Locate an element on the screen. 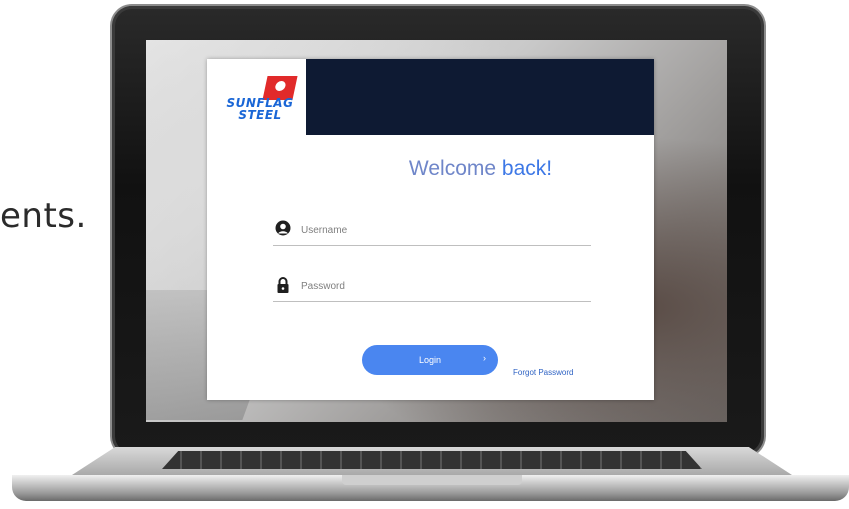  lock-icon is located at coordinates (283, 285).